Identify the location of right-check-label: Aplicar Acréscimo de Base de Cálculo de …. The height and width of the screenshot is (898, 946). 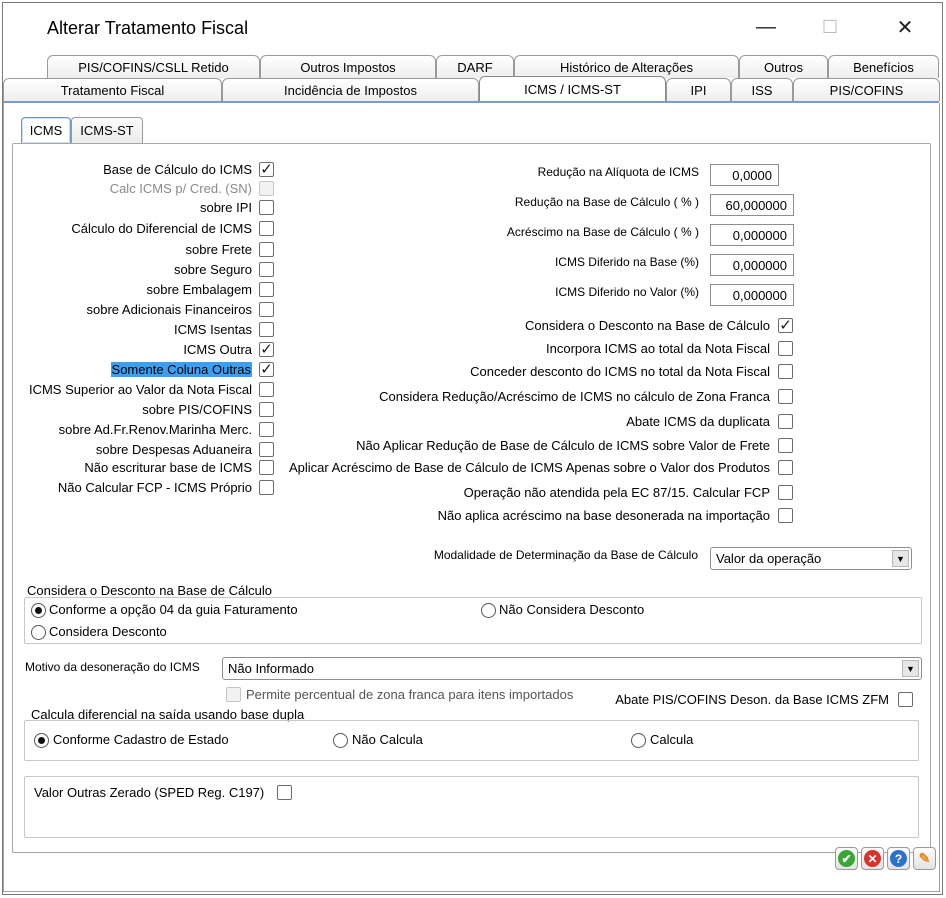
(529, 467).